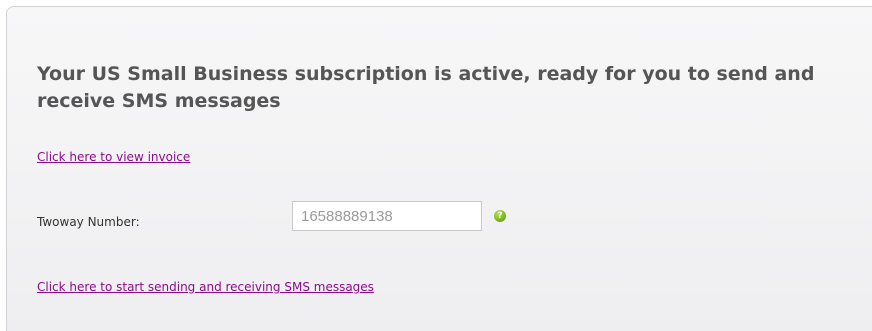 This screenshot has height=331, width=872. What do you see at coordinates (387, 216) in the screenshot?
I see `twoway-number-field` at bounding box center [387, 216].